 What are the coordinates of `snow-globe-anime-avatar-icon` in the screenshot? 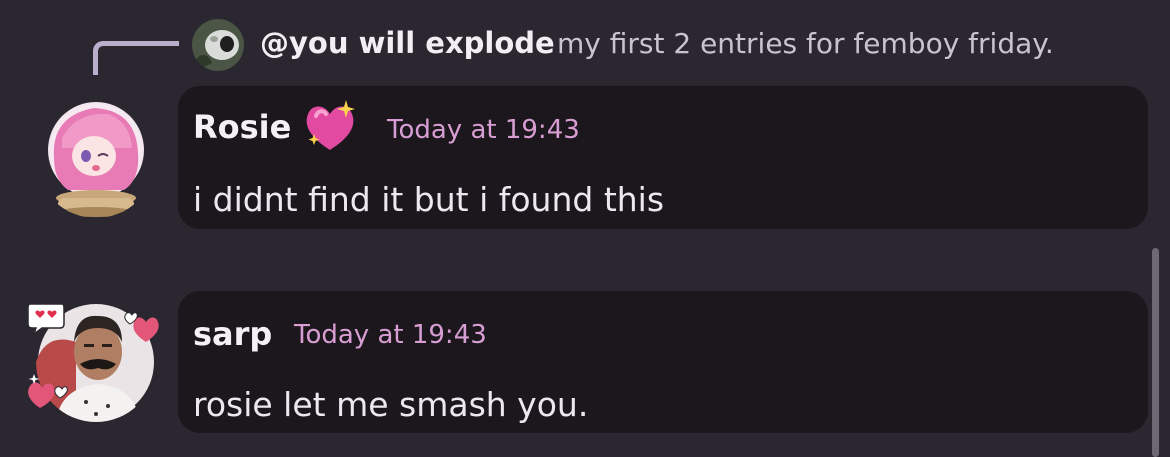 It's located at (96, 158).